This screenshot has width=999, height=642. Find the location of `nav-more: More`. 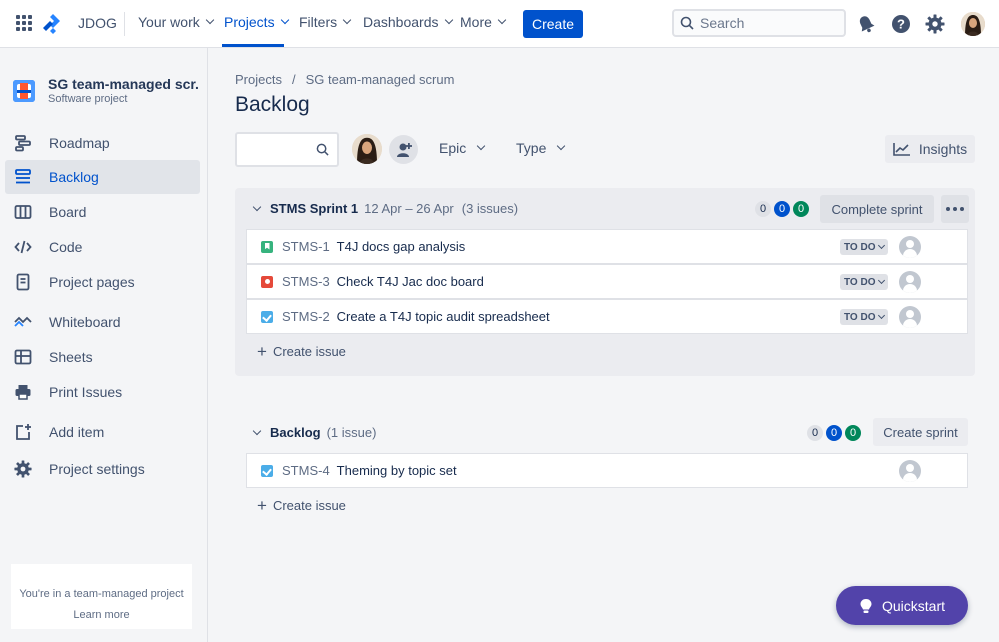

nav-more: More is located at coordinates (483, 22).